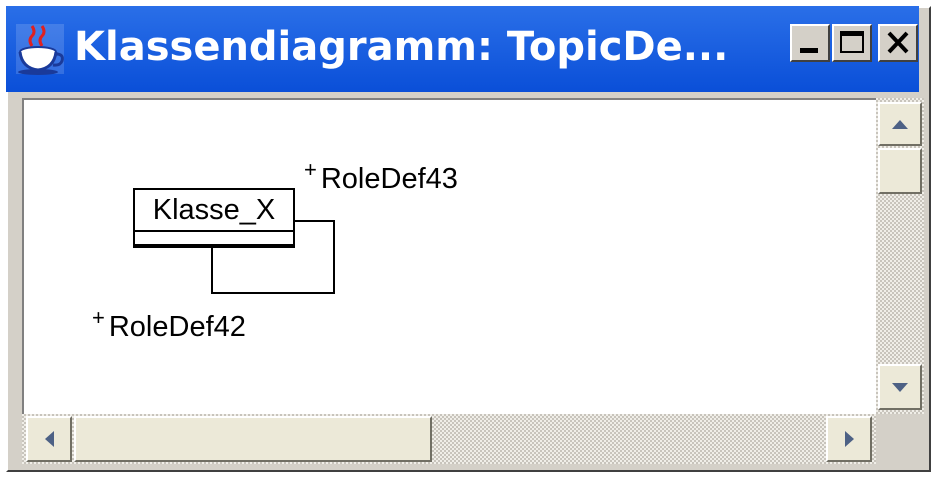 The width and height of the screenshot is (933, 478). I want to click on role-label: + RoleDef42, so click(169, 325).